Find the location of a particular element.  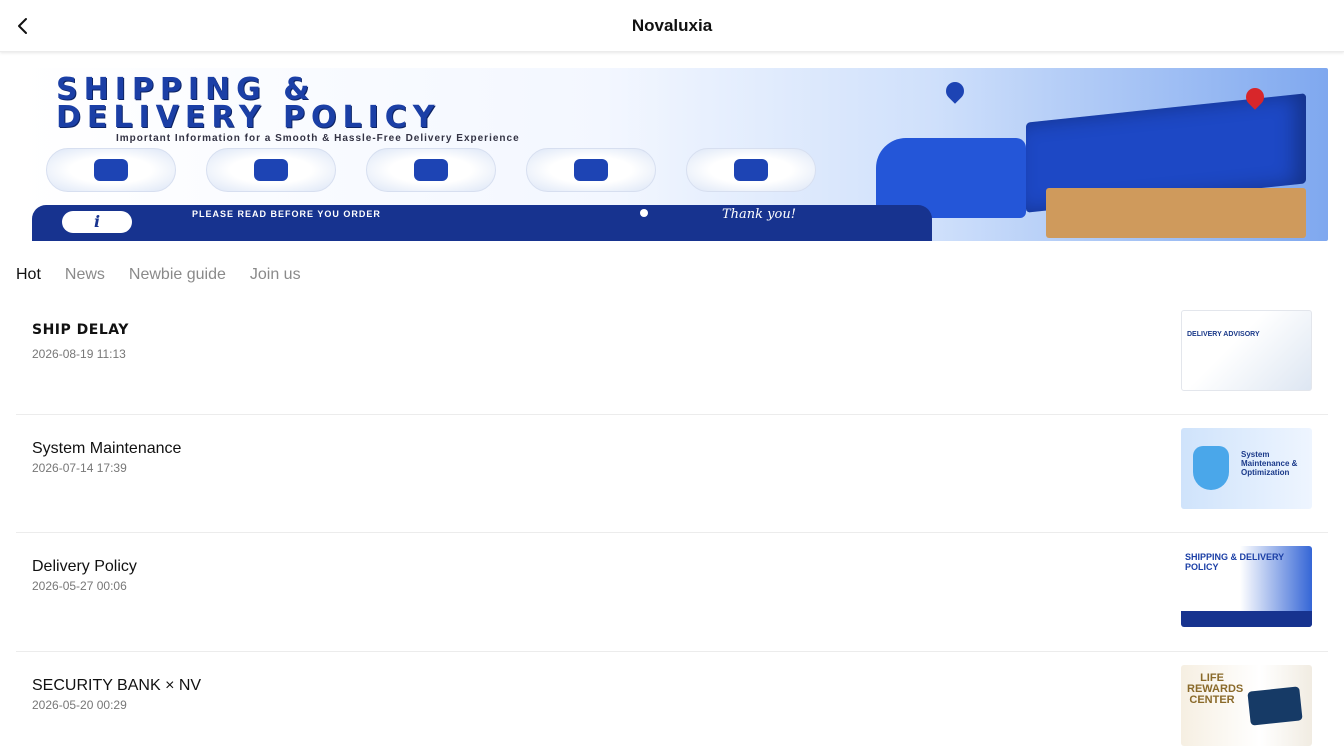

article-title: Delivery Policy is located at coordinates (84, 566).